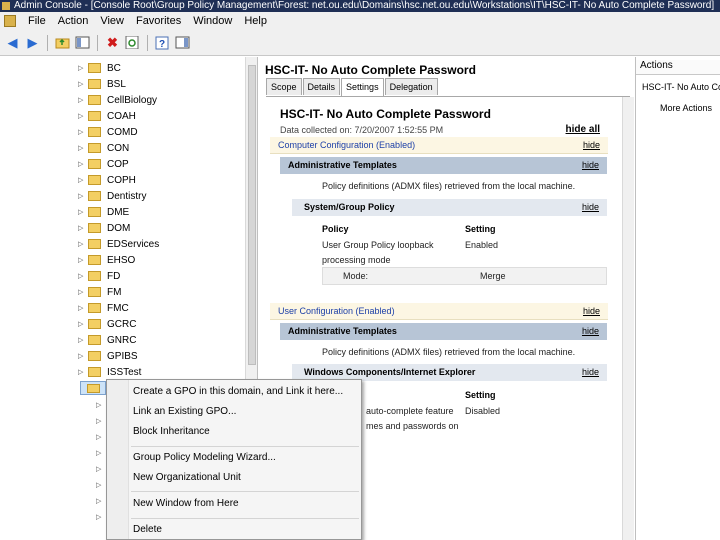 The image size is (720, 540). Describe the element at coordinates (108, 132) in the screenshot. I see `tree-item: ▷ COMD` at that location.